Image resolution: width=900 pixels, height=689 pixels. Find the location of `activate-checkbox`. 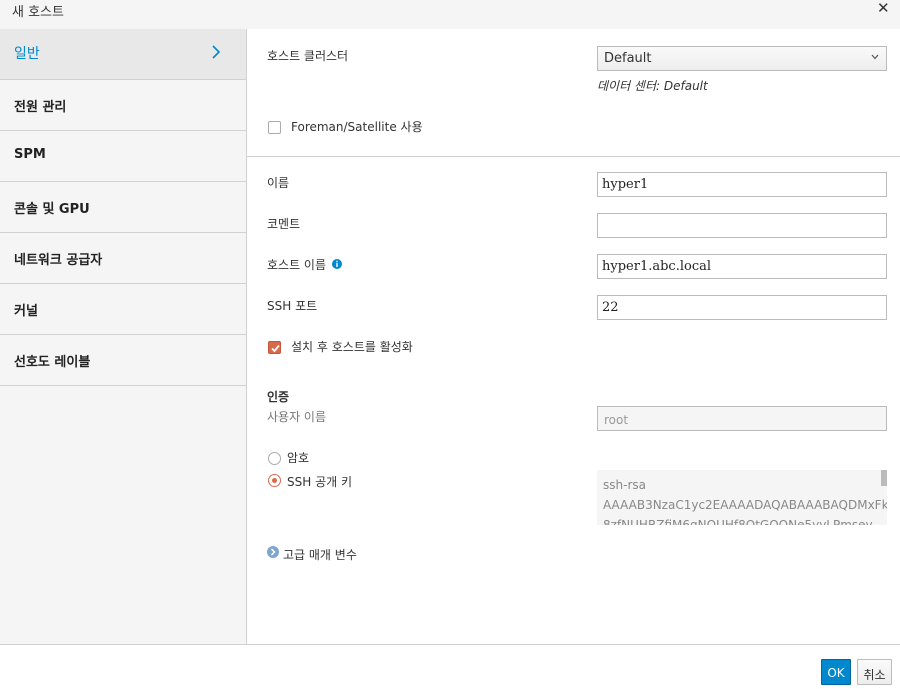

activate-checkbox is located at coordinates (274, 347).